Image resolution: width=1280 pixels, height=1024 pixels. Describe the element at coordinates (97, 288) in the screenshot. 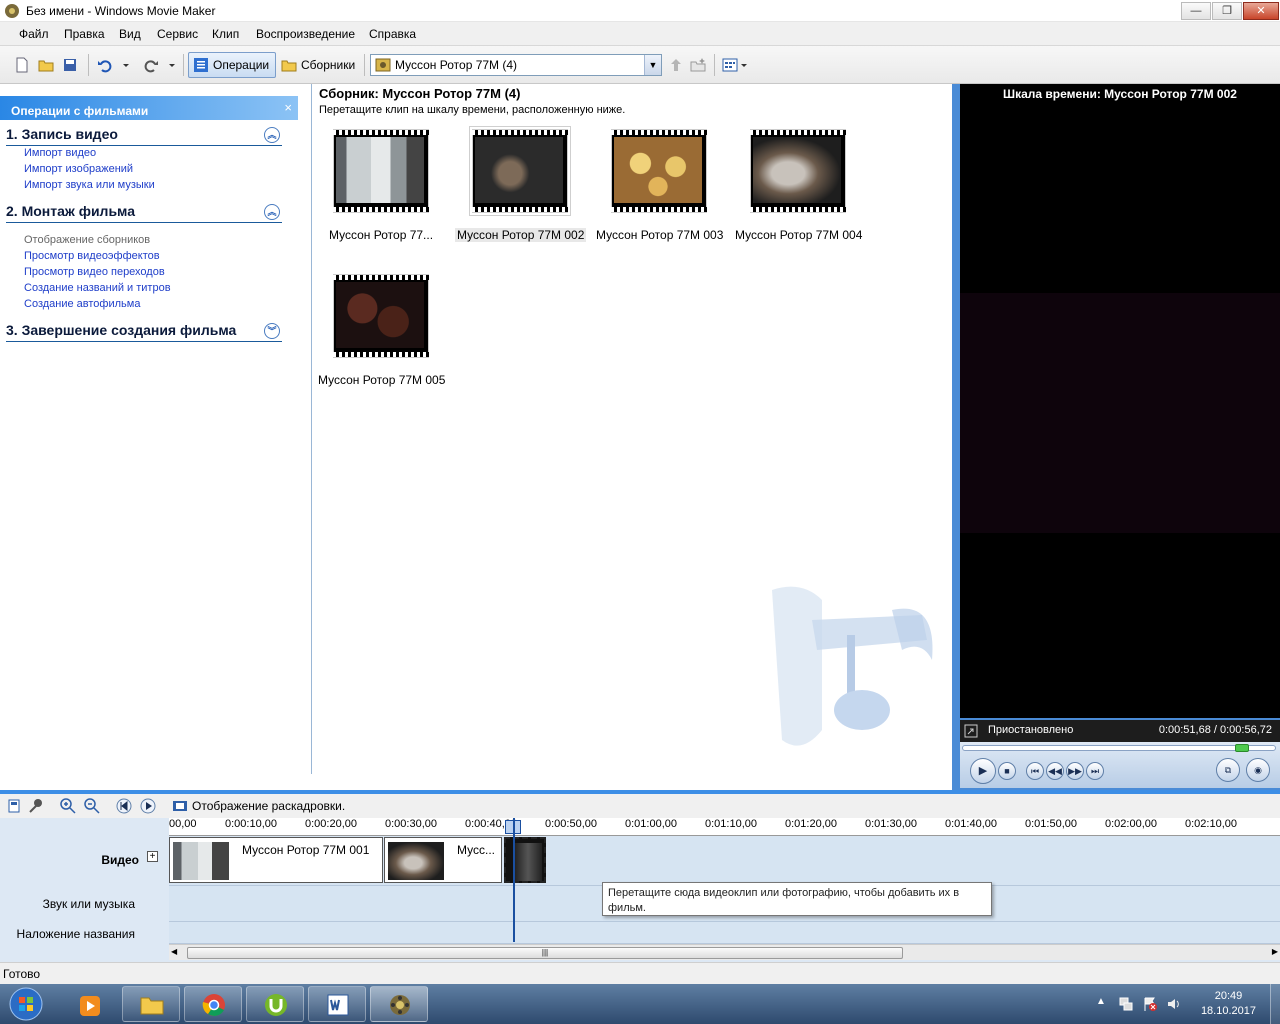

I see `link-make-titles: Создание названий и титров` at that location.